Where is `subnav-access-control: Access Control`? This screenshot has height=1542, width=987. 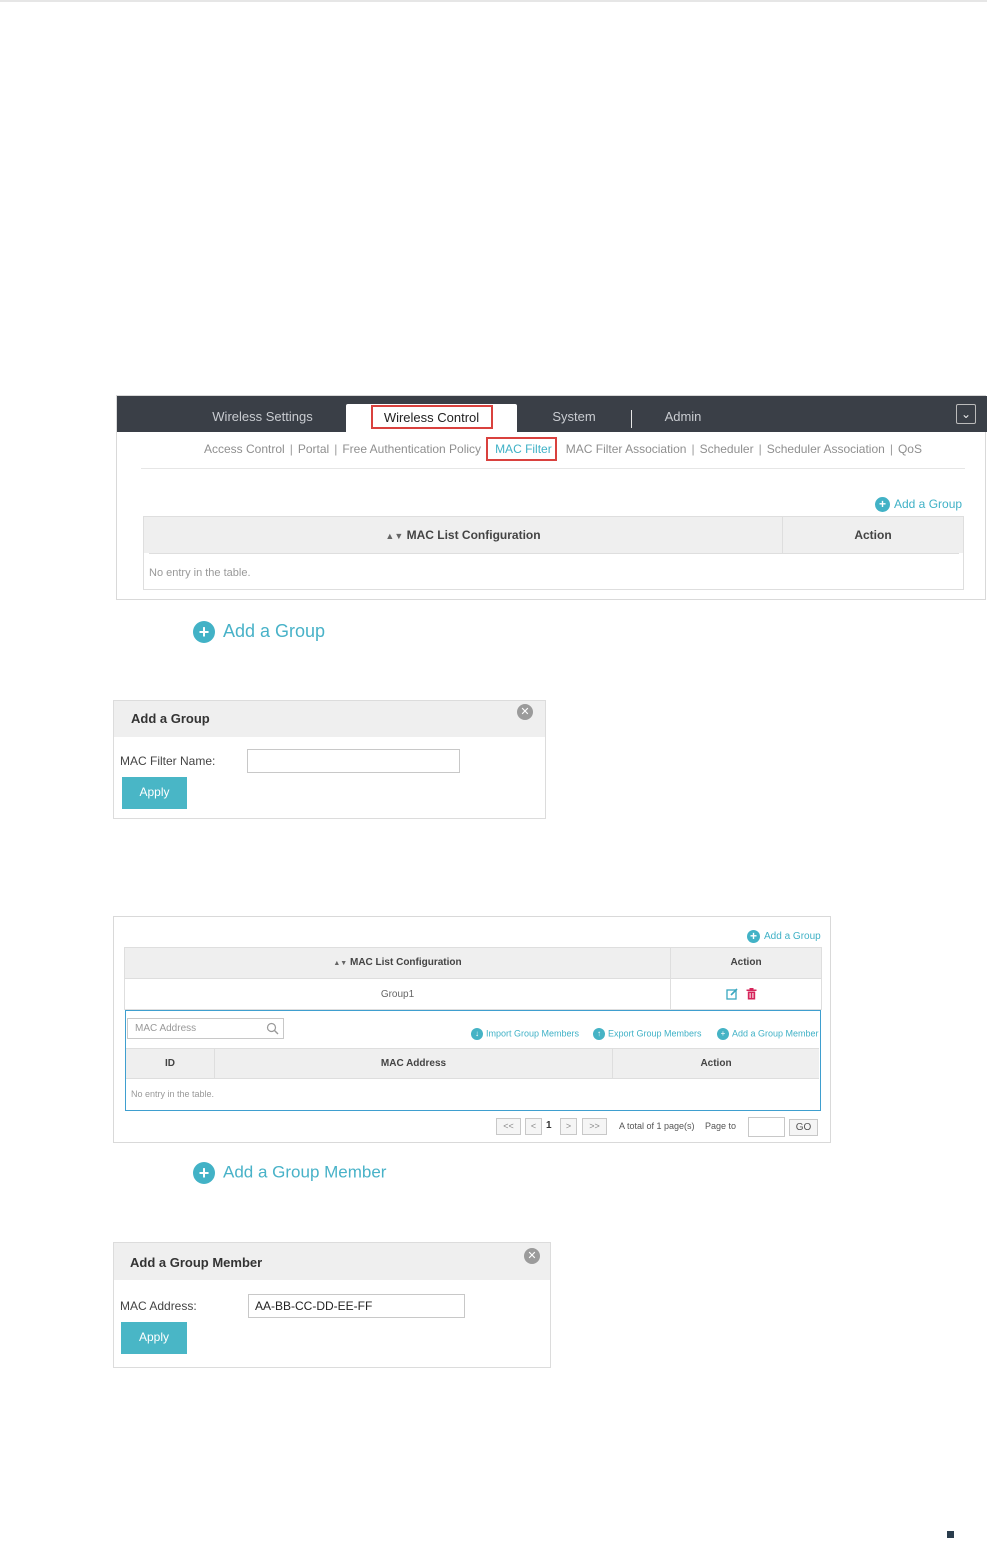 subnav-access-control: Access Control is located at coordinates (244, 449).